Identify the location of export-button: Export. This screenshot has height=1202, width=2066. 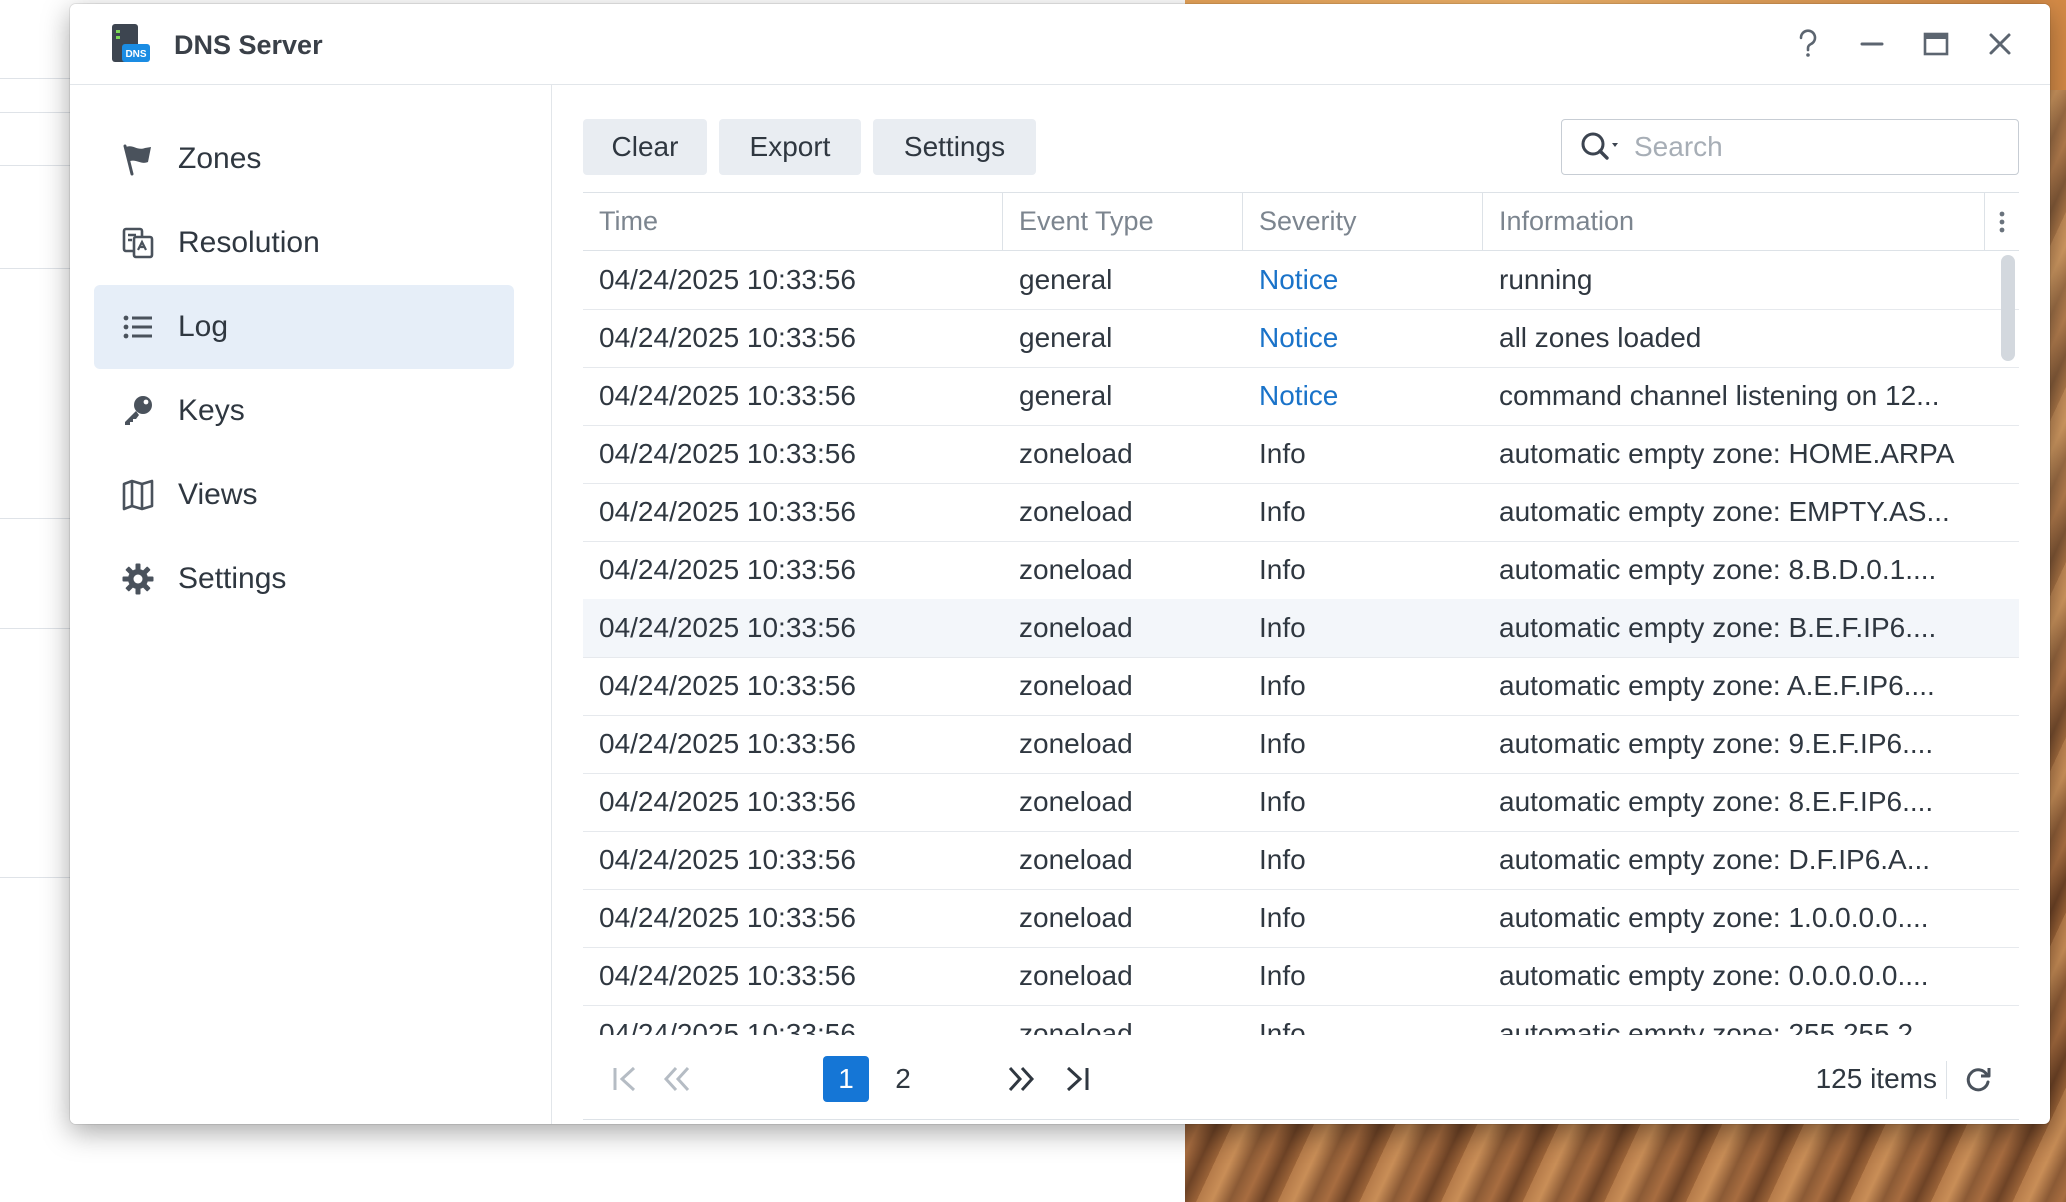
(790, 147).